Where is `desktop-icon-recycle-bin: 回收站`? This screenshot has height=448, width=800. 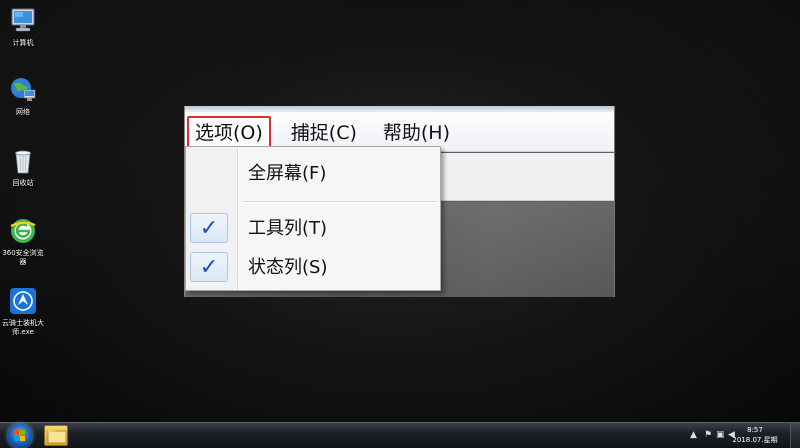 desktop-icon-recycle-bin: 回收站 is located at coordinates (23, 167).